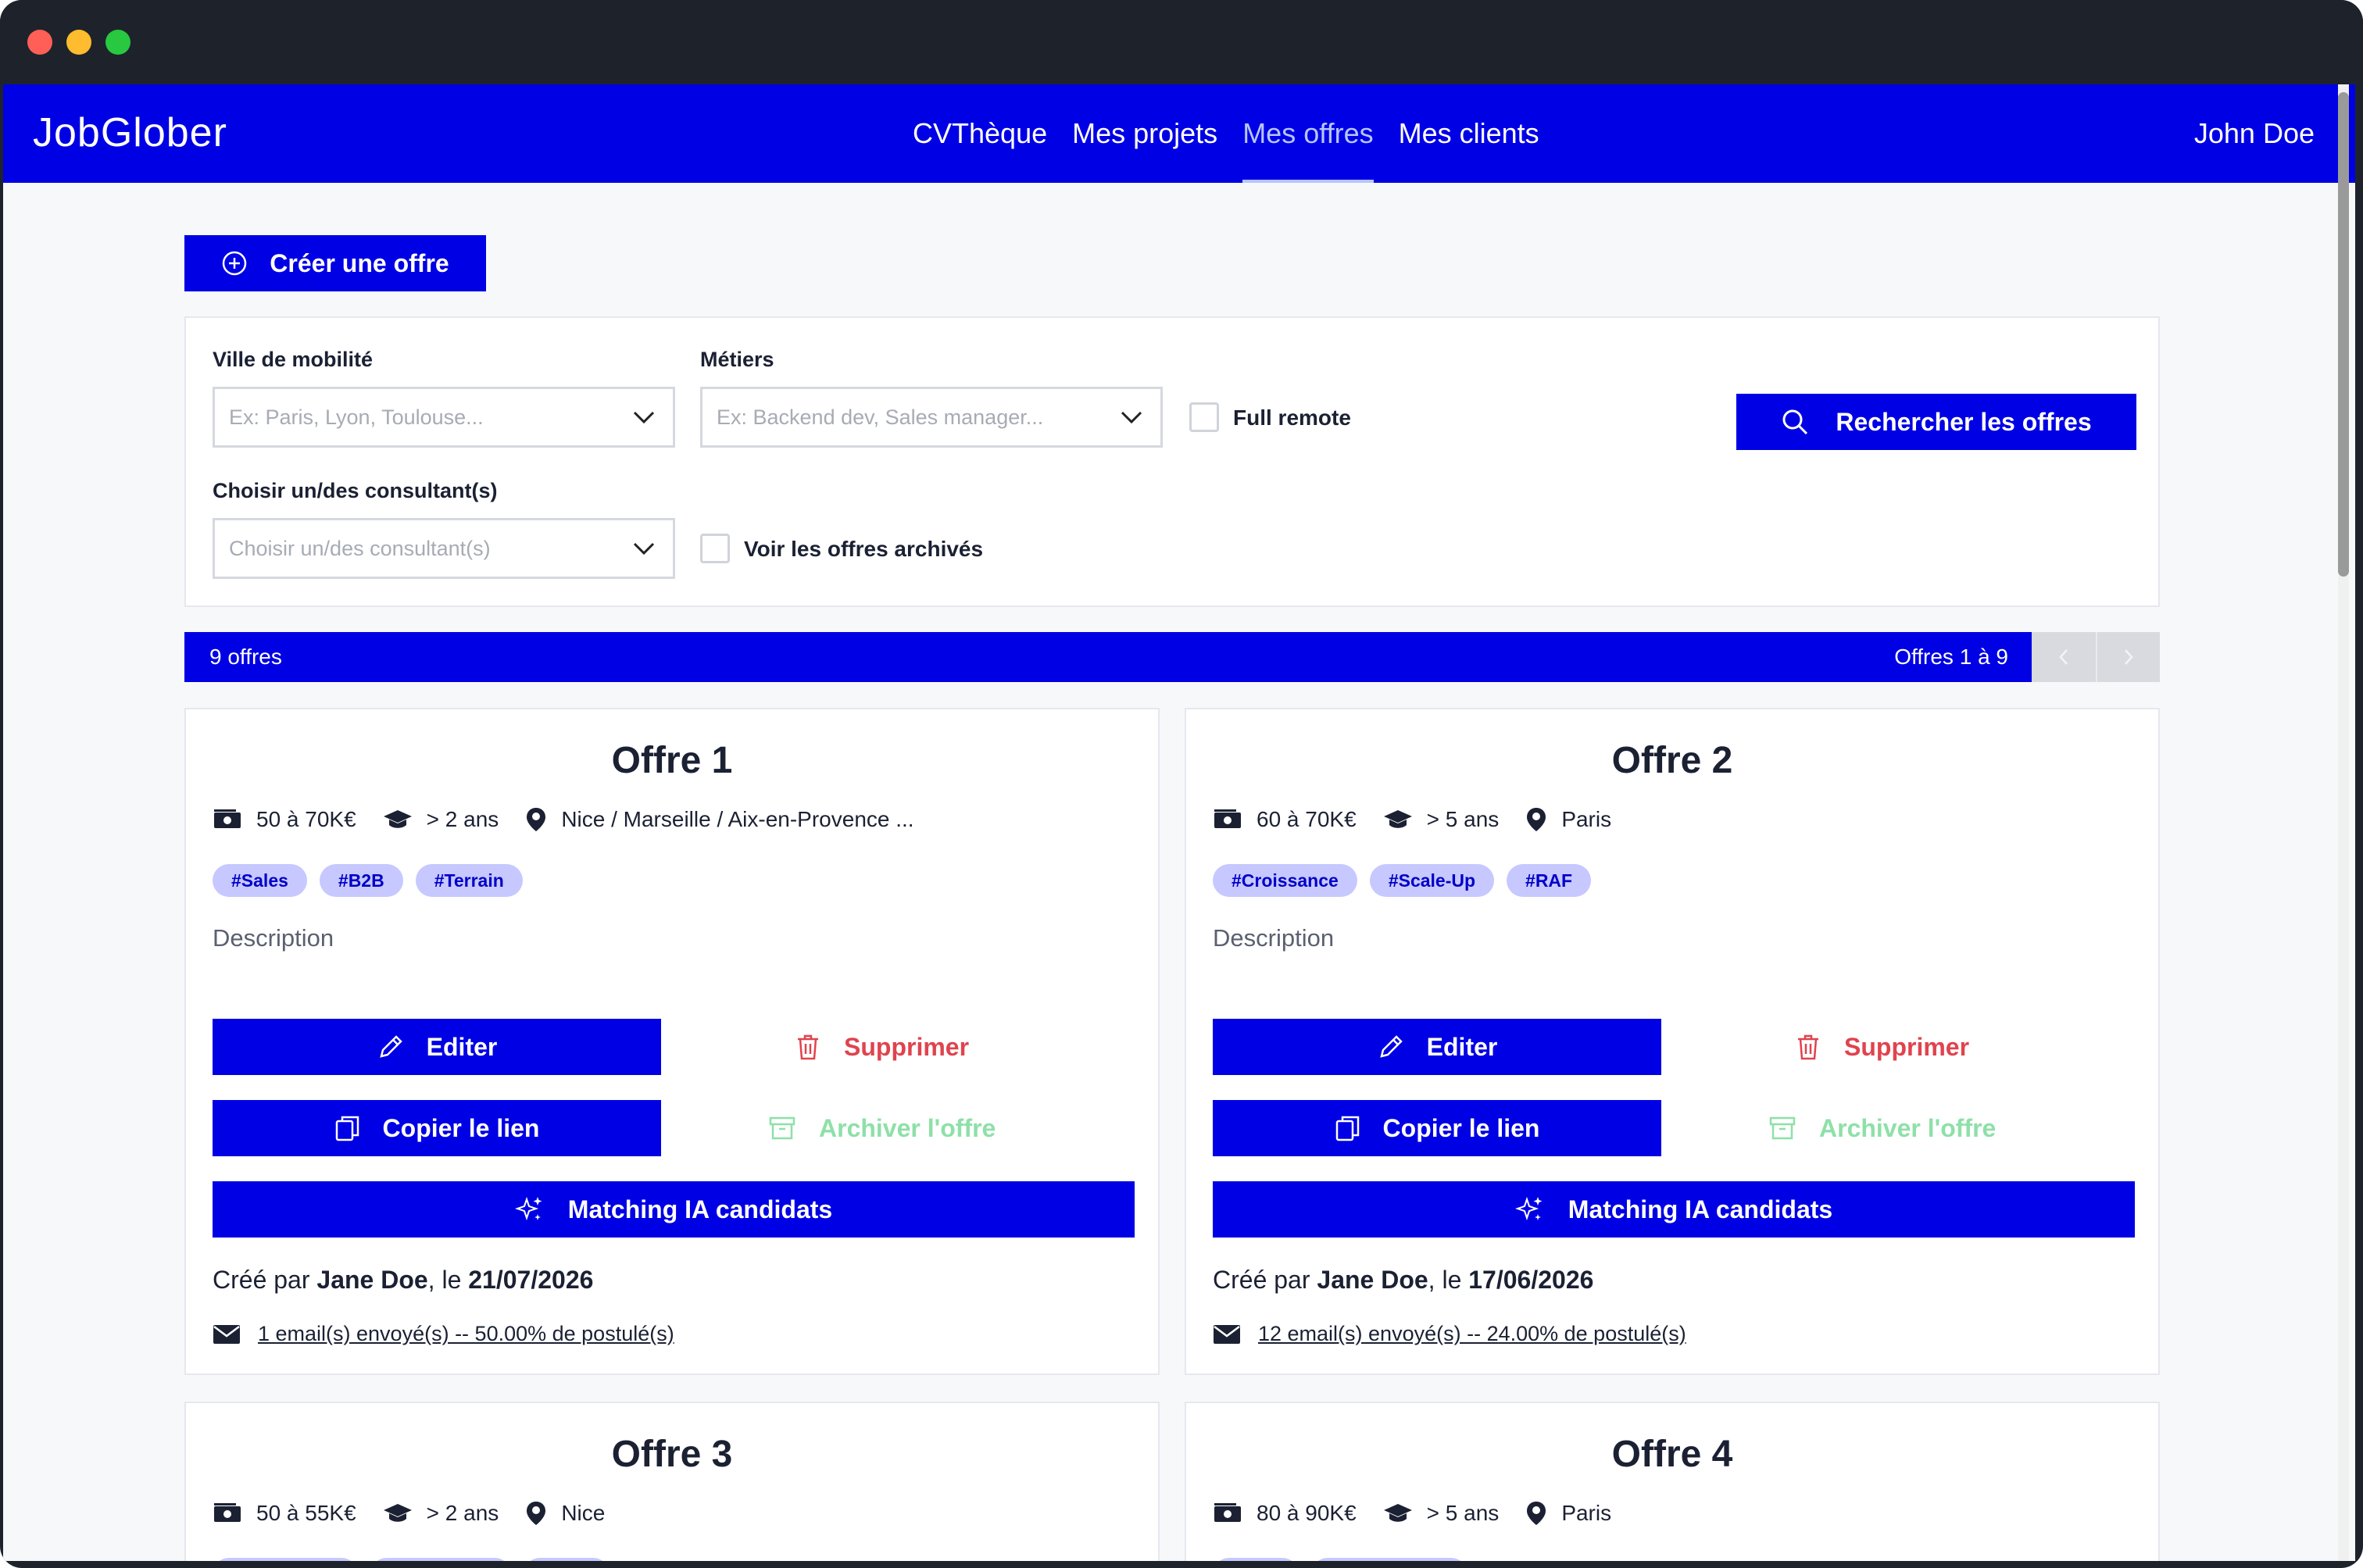 This screenshot has width=2363, height=1568. Describe the element at coordinates (355, 490) in the screenshot. I see `consultant-label: Choisir un/des consultant(s)` at that location.